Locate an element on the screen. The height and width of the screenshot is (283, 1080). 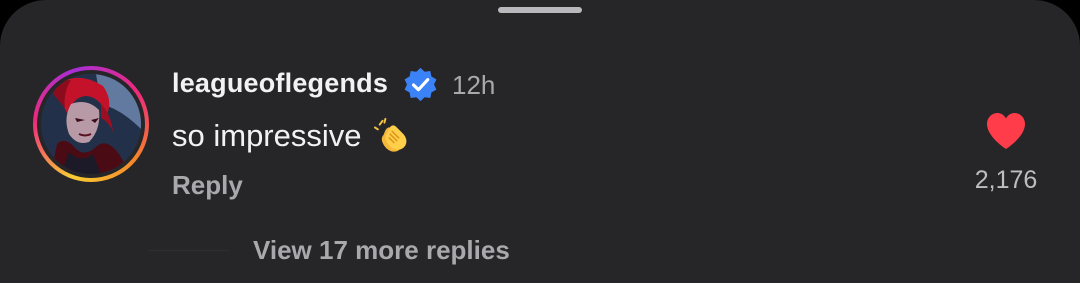
heart-icon is located at coordinates (1006, 131).